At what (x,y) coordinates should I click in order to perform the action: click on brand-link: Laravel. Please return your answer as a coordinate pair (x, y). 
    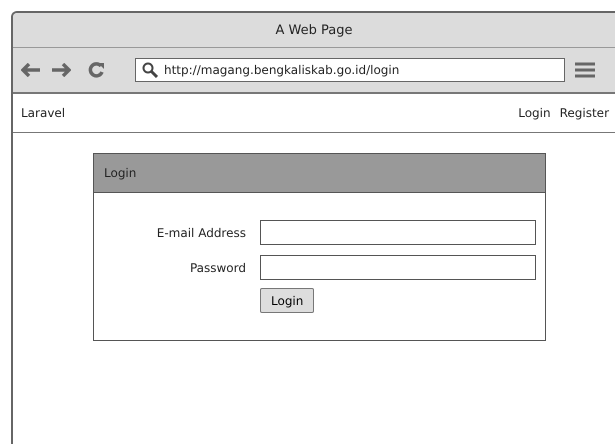
    Looking at the image, I should click on (43, 113).